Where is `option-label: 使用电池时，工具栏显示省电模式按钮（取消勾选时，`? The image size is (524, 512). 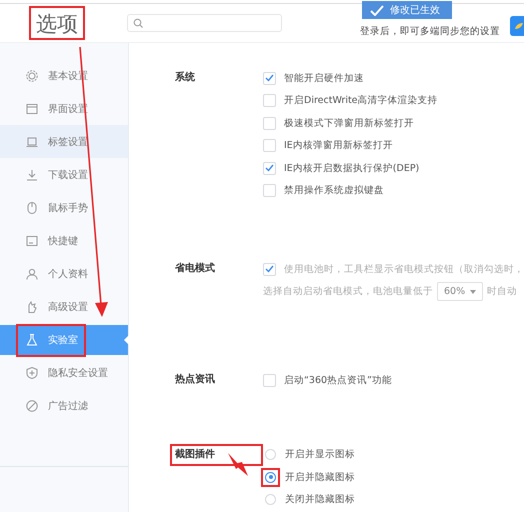 option-label: 使用电池时，工具栏显示省电模式按钮（取消勾选时， is located at coordinates (404, 269).